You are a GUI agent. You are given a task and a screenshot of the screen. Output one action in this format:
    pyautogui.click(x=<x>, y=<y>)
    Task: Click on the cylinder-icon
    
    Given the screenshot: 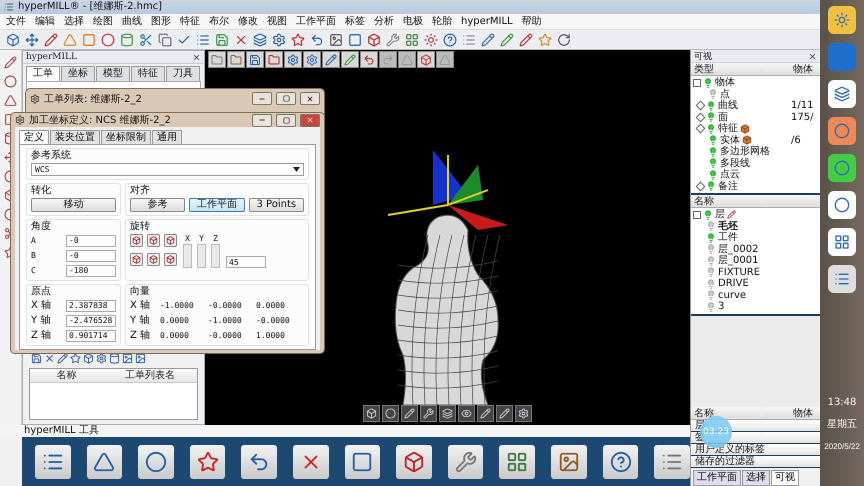 What is the action you would take?
    pyautogui.click(x=127, y=39)
    